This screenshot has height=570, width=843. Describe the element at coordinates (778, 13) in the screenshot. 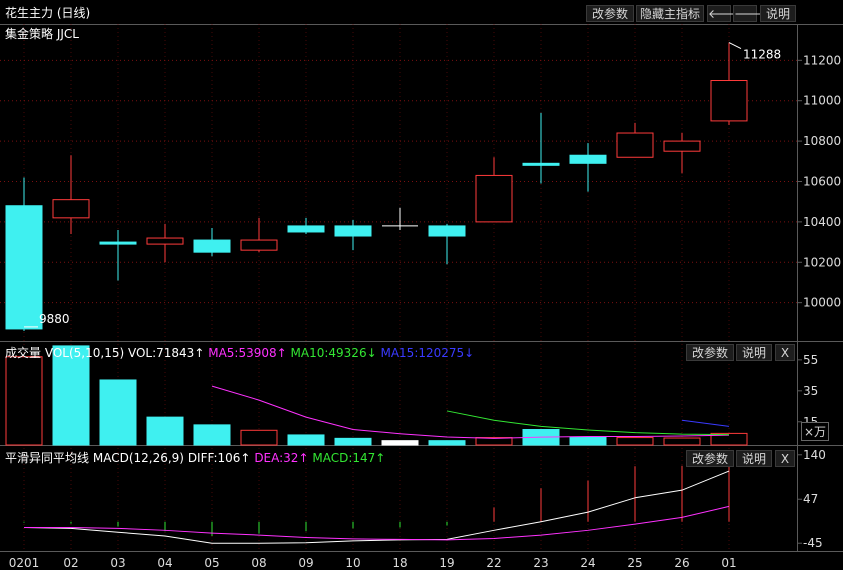

I see `help-button: 说明` at that location.